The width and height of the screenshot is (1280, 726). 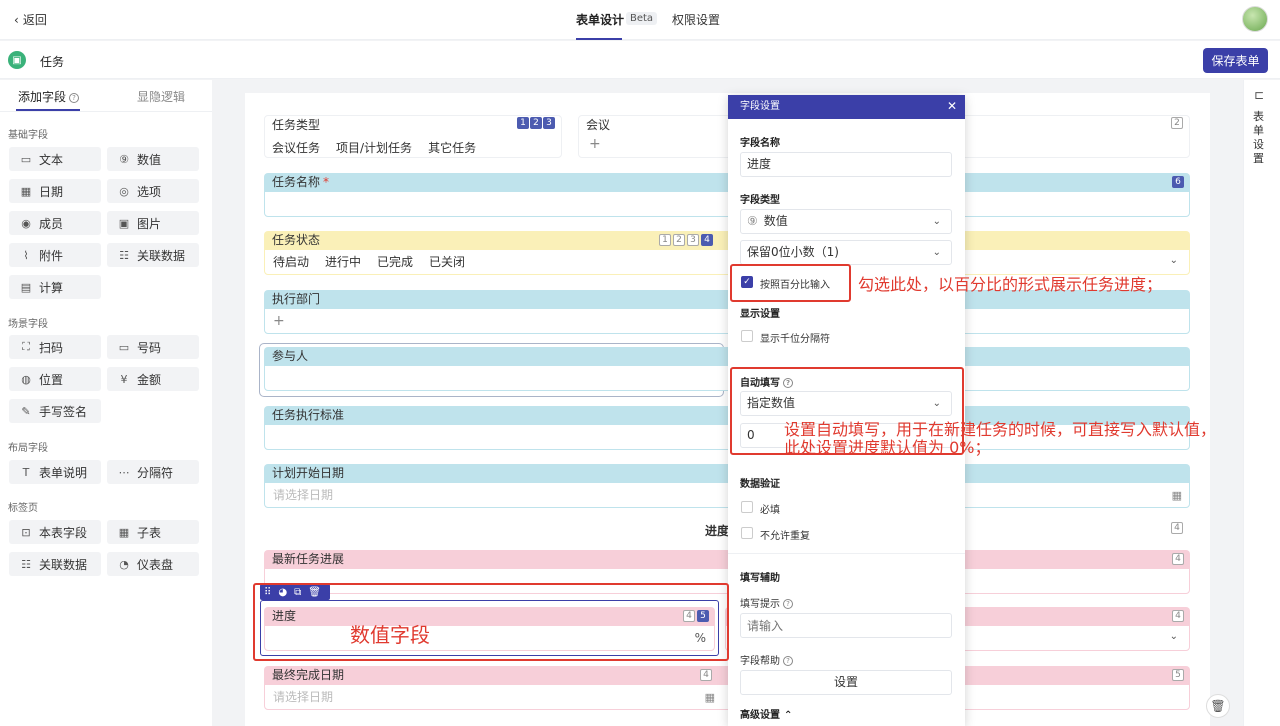 I want to click on right-sidebar, so click(x=1261, y=403).